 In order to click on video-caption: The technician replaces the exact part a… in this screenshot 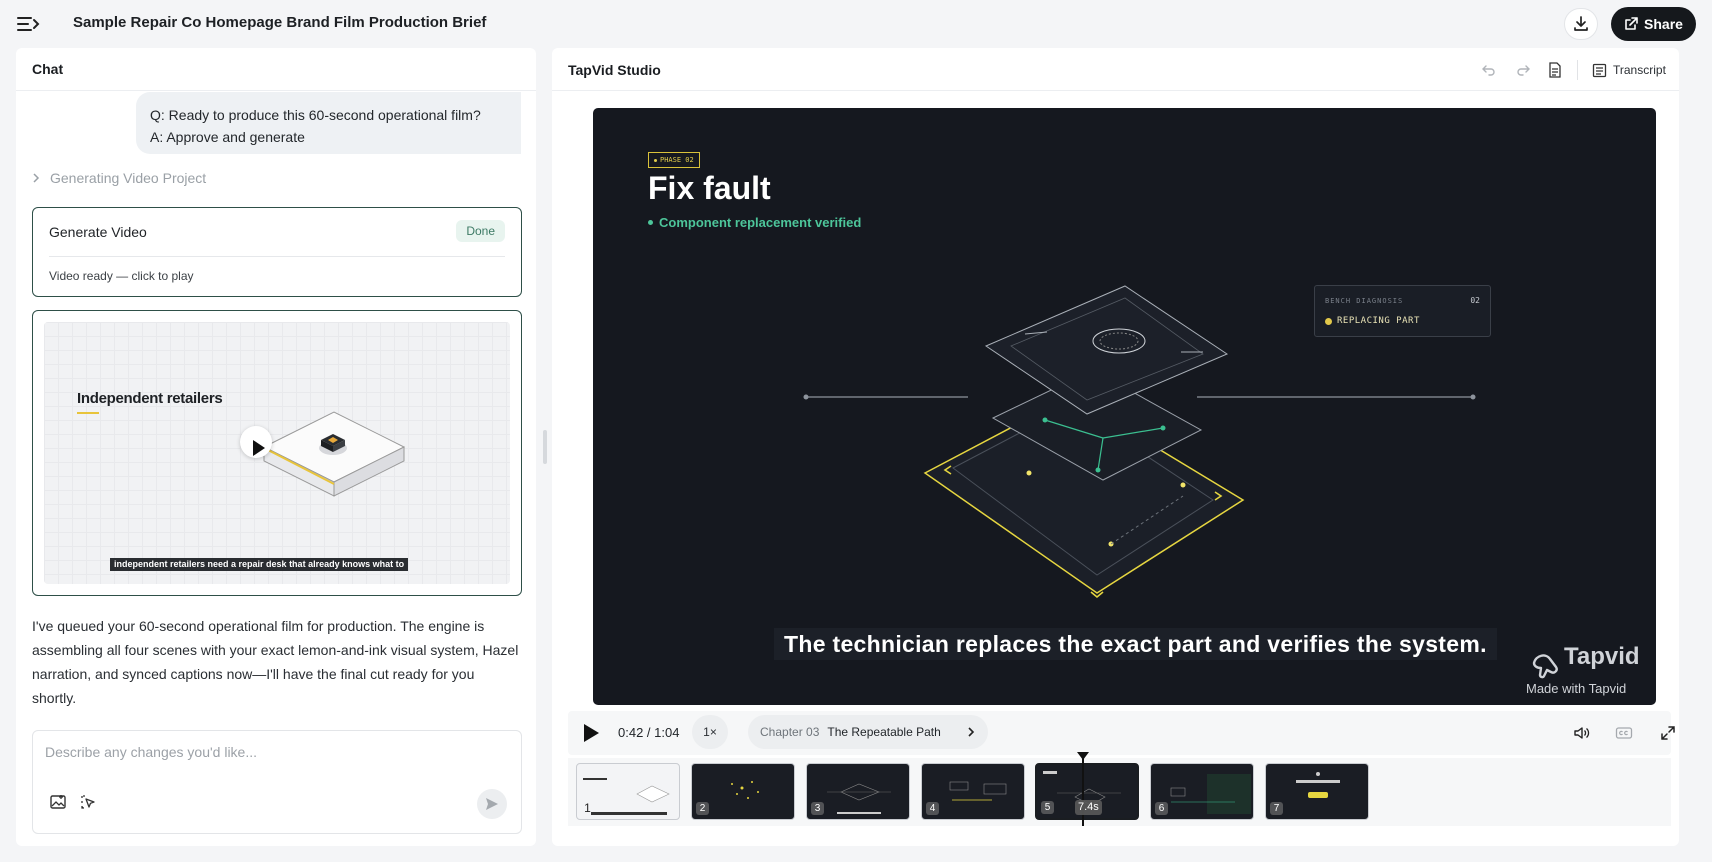, I will do `click(1135, 644)`.